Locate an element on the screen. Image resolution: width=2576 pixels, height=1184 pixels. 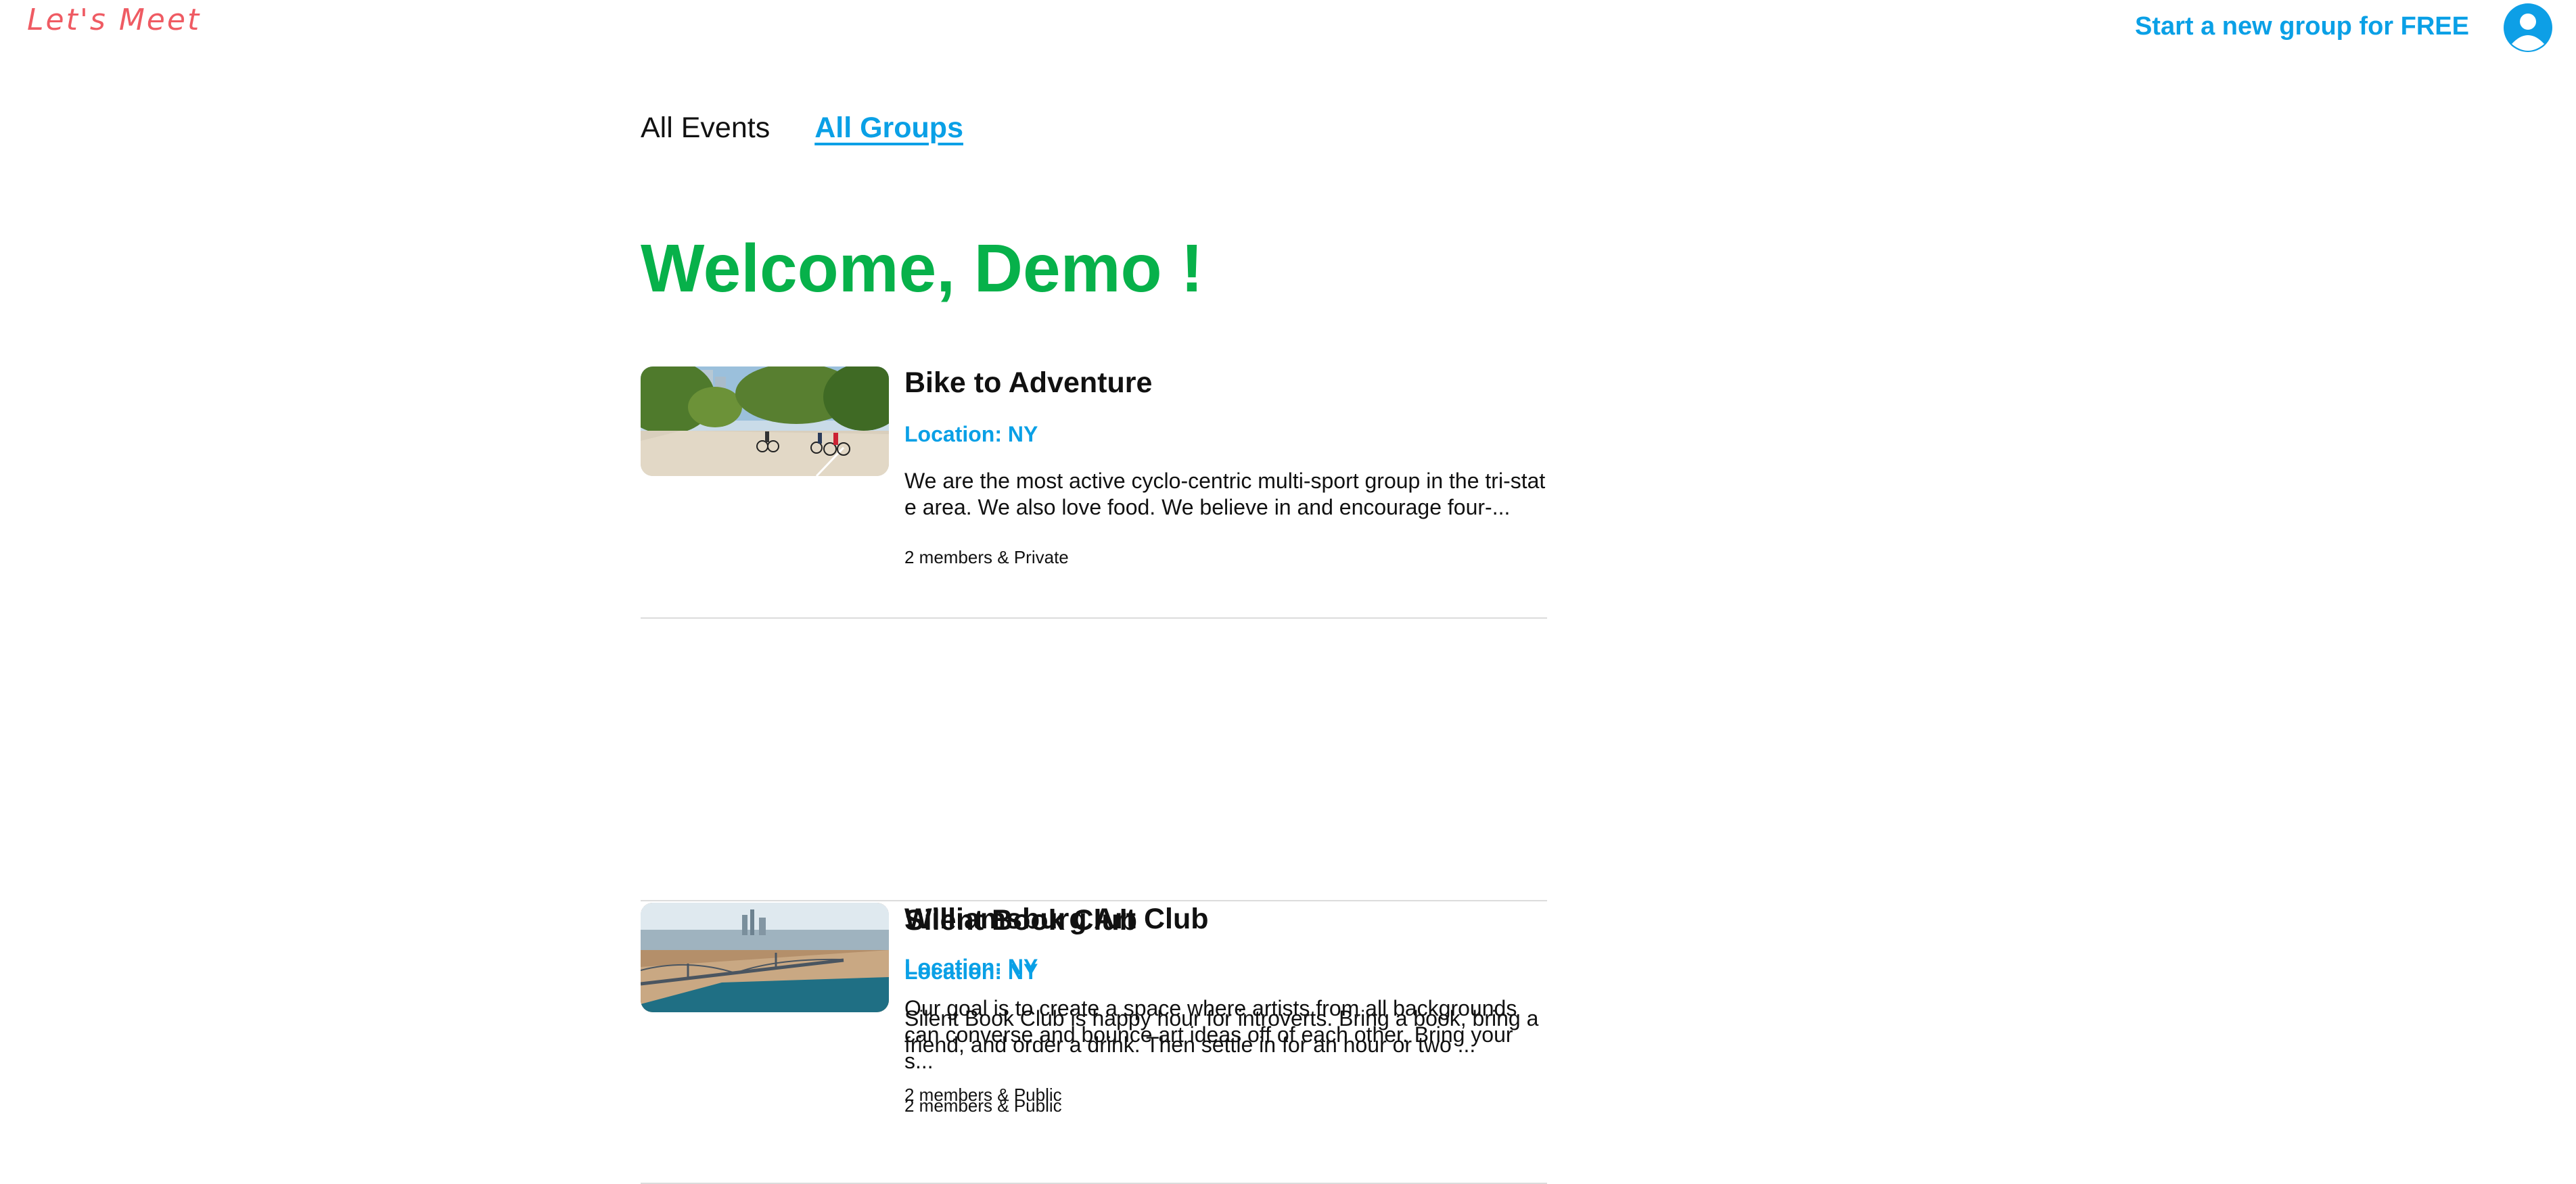
tab-all-events: All Events is located at coordinates (705, 128).